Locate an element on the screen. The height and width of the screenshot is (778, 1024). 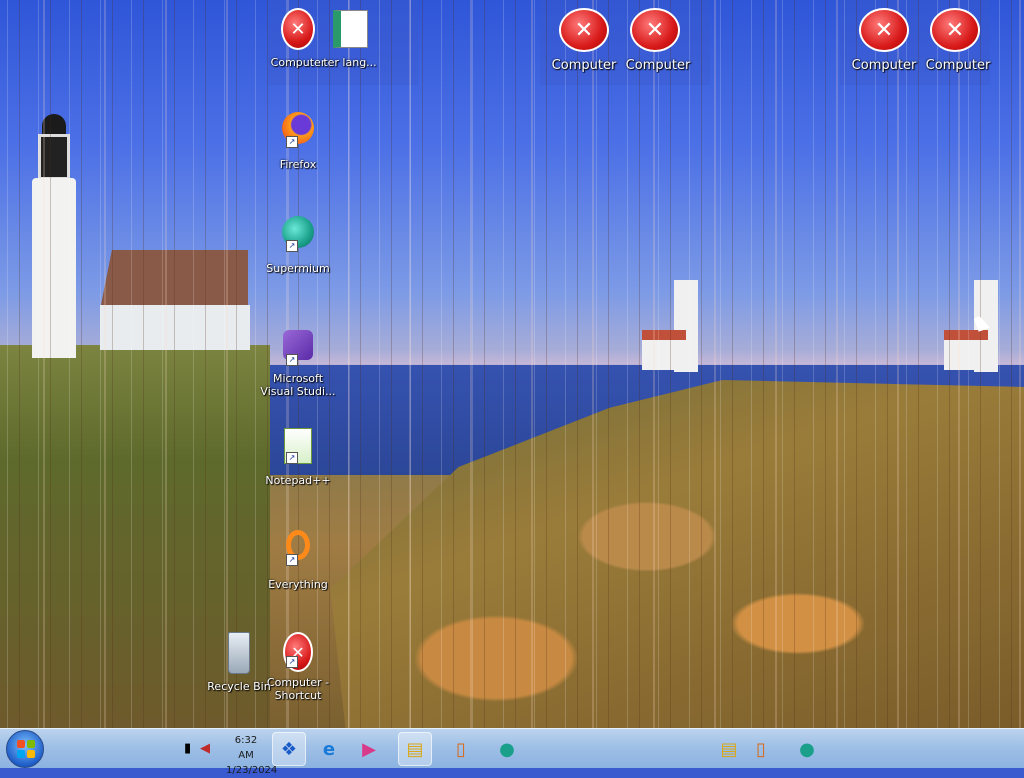
windows-media-icon: ❖ is located at coordinates (289, 749).